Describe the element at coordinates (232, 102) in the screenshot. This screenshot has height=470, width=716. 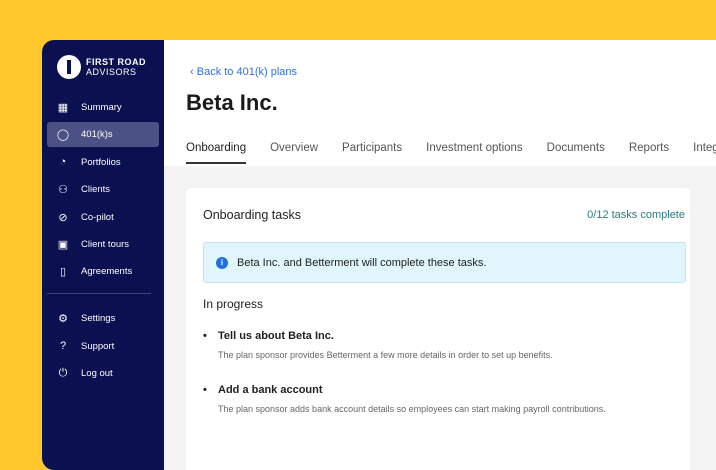
I see `page-title: Beta Inc.` at that location.